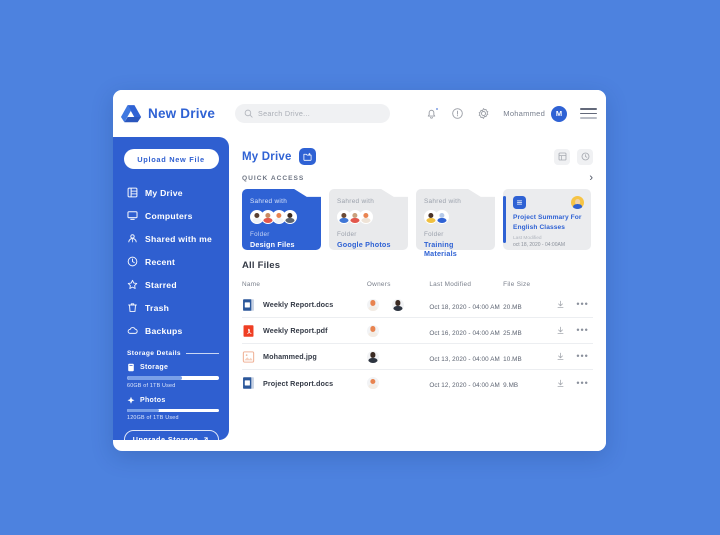 Image resolution: width=720 pixels, height=535 pixels. I want to click on pdf-document-icon, so click(248, 330).